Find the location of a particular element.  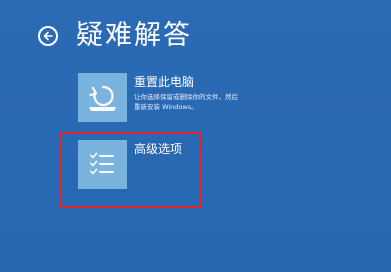

reset-pc-icon is located at coordinates (102, 97).